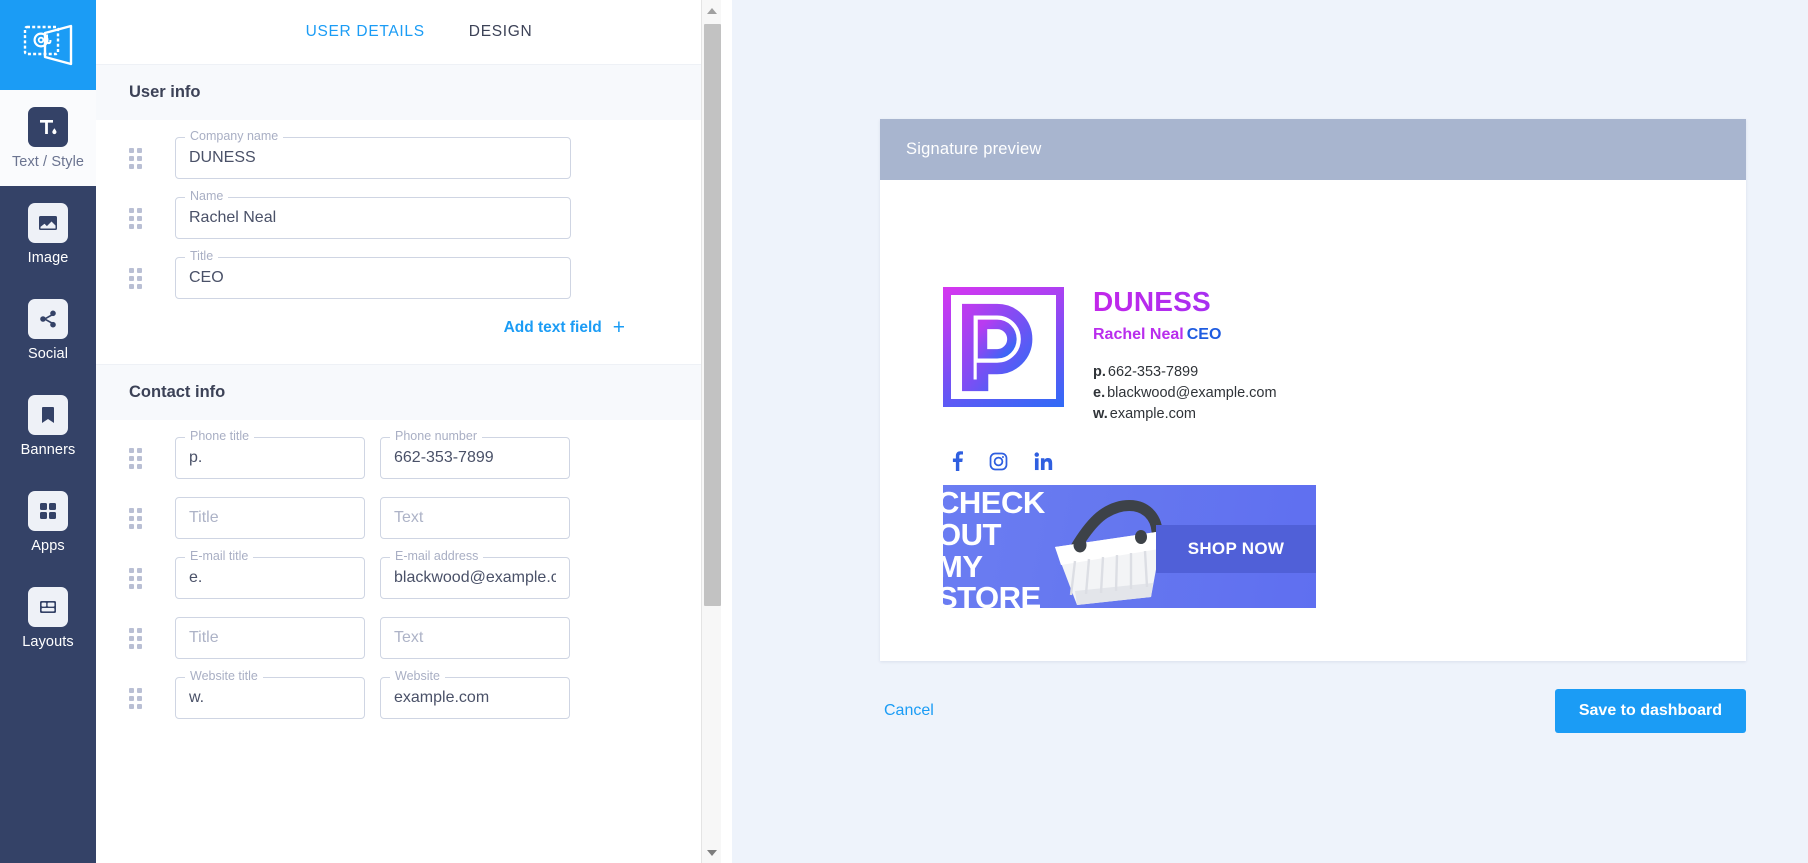  Describe the element at coordinates (414, 392) in the screenshot. I see `section-title-contact-info: Contact info` at that location.